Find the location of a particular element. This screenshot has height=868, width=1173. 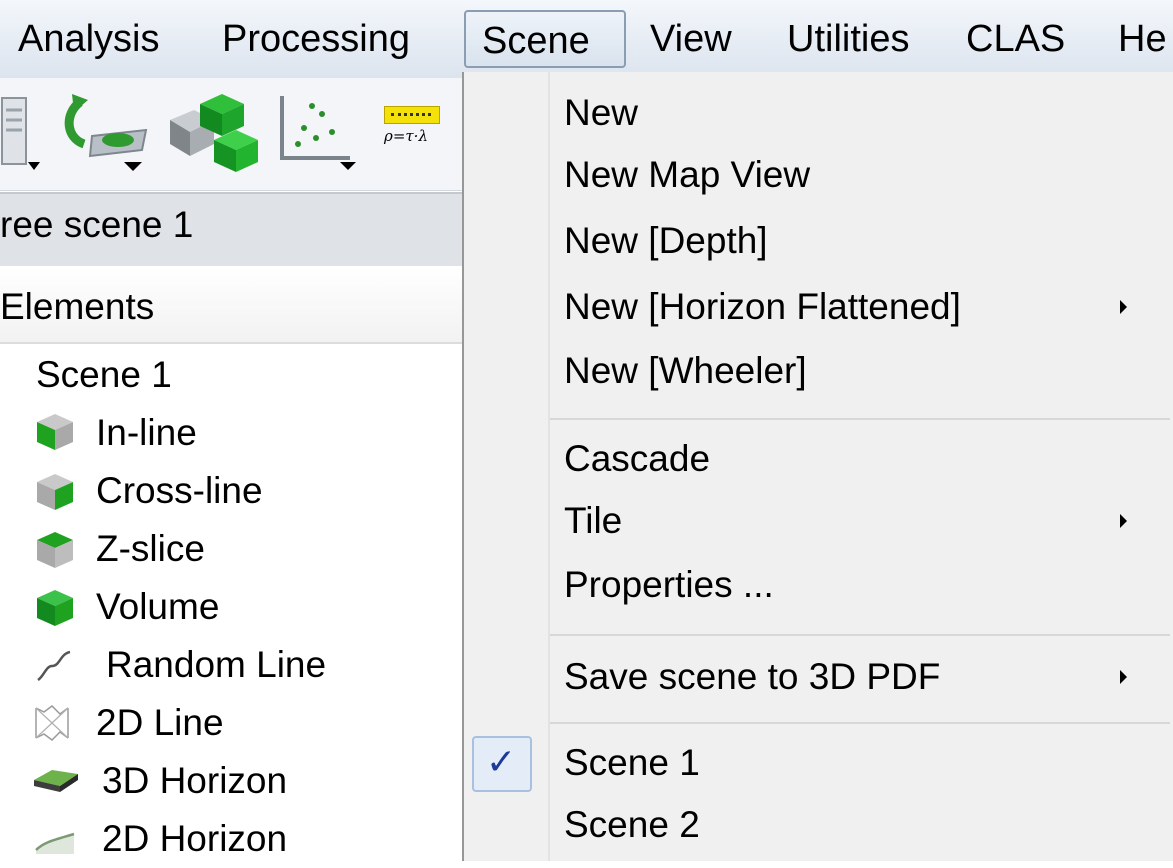

menu-utilities: Utilities is located at coordinates (848, 39).